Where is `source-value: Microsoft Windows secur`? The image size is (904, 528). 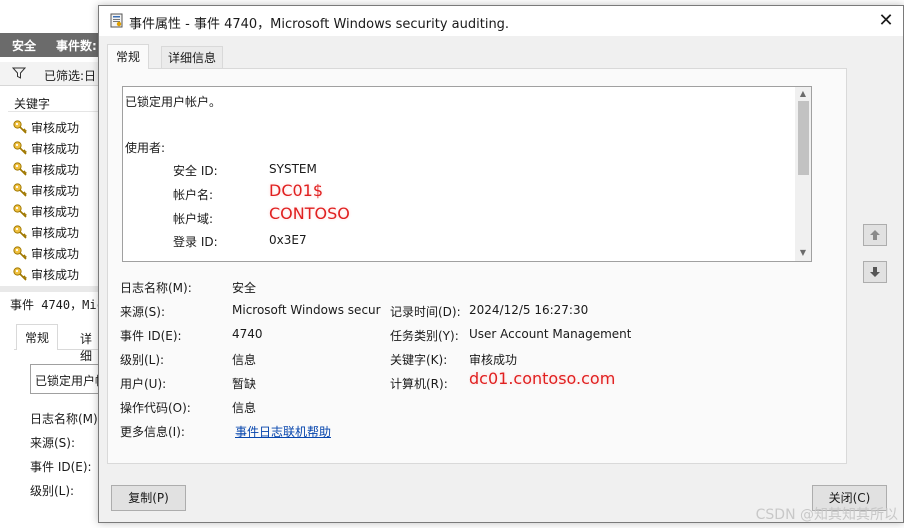
source-value: Microsoft Windows secur is located at coordinates (306, 310).